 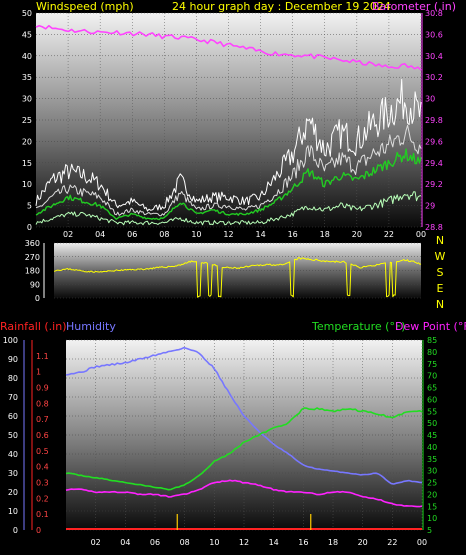 What do you see at coordinates (35, 271) in the screenshot?
I see `direction-panel-axes: 0 90 180 270 360` at bounding box center [35, 271].